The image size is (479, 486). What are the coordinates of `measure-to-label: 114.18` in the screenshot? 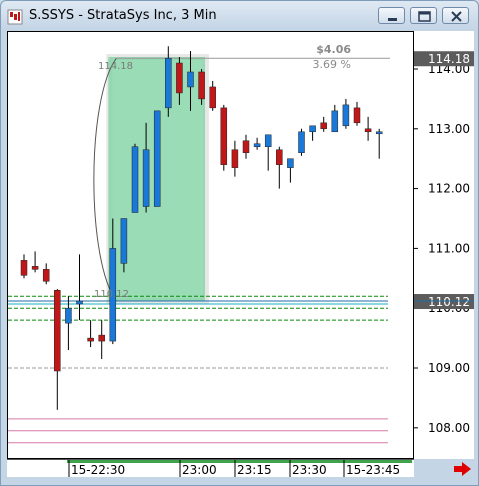 It's located at (115, 66).